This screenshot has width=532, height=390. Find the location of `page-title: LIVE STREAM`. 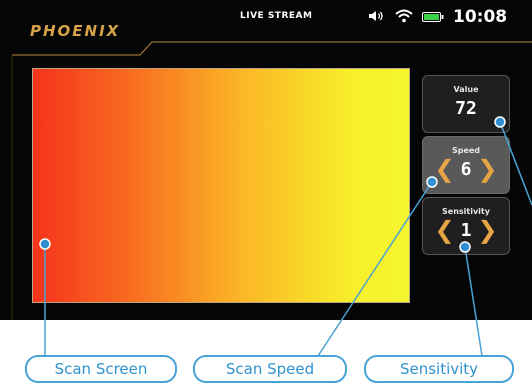

page-title: LIVE STREAM is located at coordinates (276, 16).